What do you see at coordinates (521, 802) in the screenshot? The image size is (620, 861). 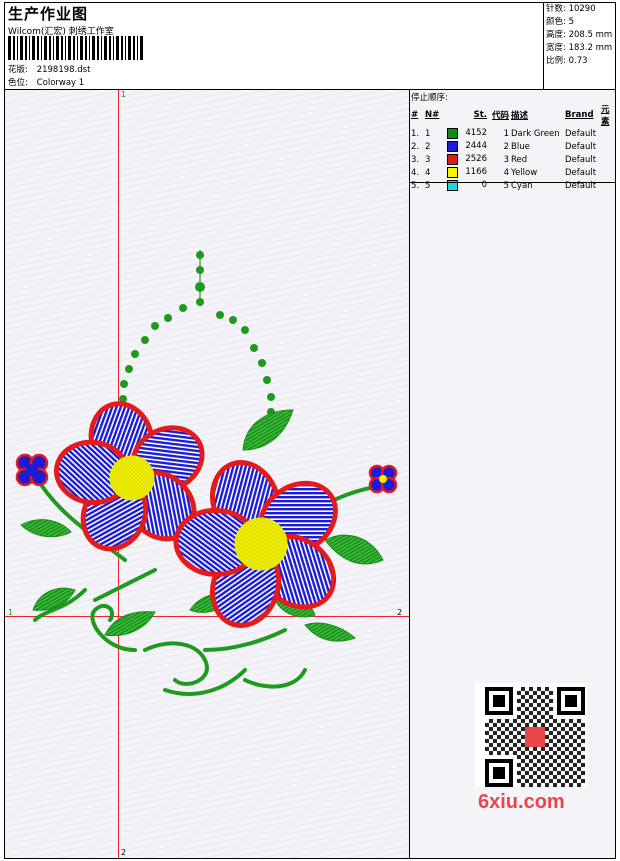 I see `watermark-text: 6xiu.com` at bounding box center [521, 802].